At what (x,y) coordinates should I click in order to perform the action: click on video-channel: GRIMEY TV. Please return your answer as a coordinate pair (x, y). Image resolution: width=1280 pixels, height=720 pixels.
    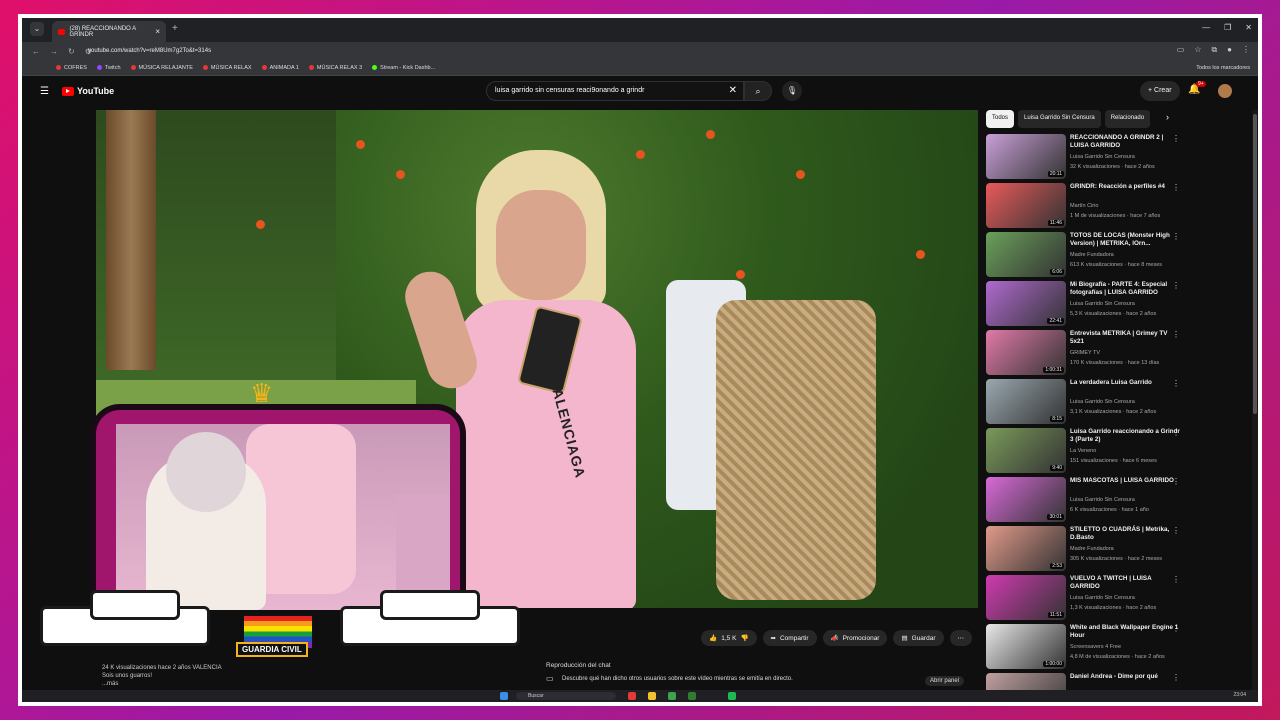
    Looking at the image, I should click on (1085, 353).